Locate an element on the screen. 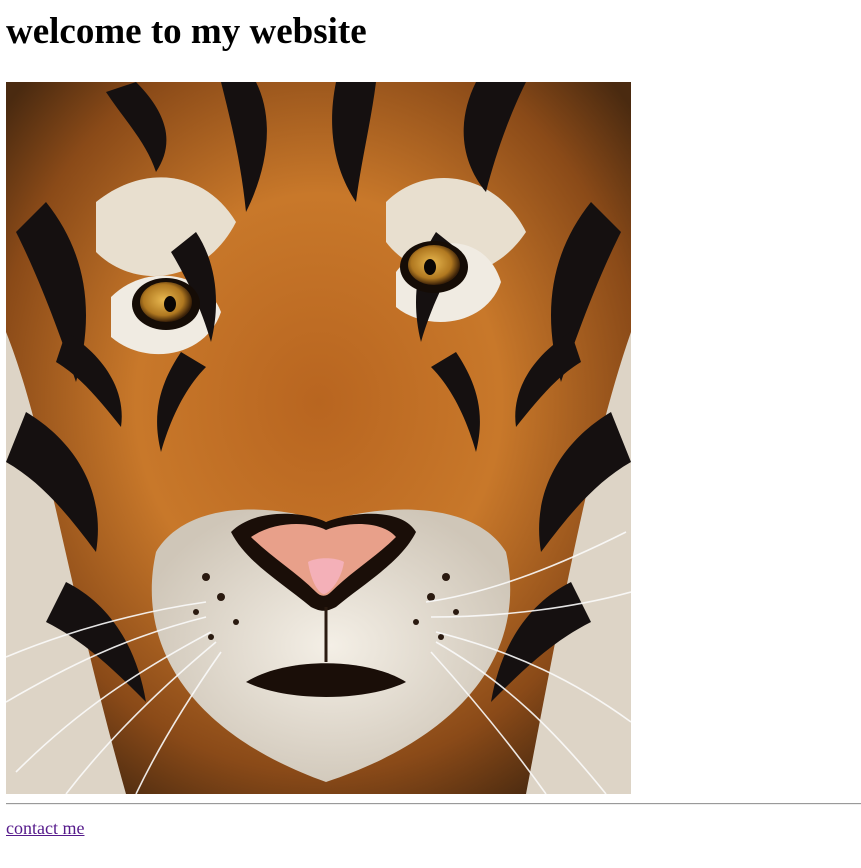  page-title: welcome to my website is located at coordinates (186, 31).